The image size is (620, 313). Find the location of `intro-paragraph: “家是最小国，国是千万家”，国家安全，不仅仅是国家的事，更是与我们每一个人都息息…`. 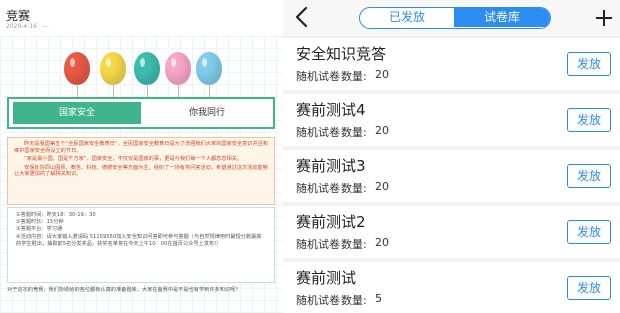

intro-paragraph: “家是最小国，国是千万家”，国家安全，不仅仅是国家的事，更是与我们每一个人都息息… is located at coordinates (133, 159).